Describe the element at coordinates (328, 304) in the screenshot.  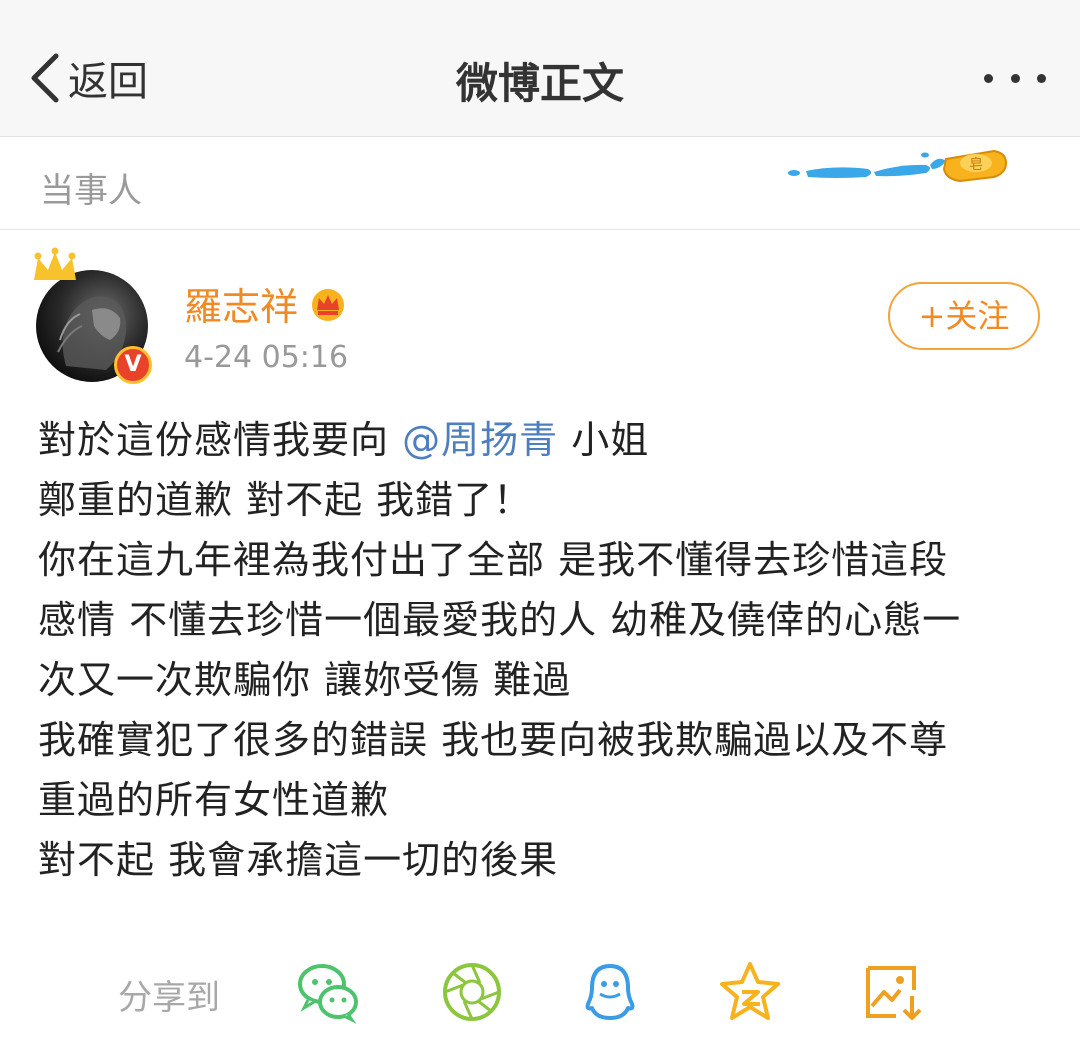
I see `vip-crown-icon` at that location.